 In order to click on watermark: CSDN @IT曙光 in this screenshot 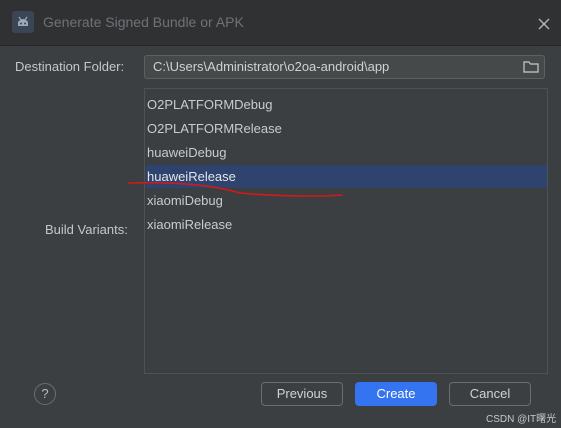, I will do `click(521, 419)`.